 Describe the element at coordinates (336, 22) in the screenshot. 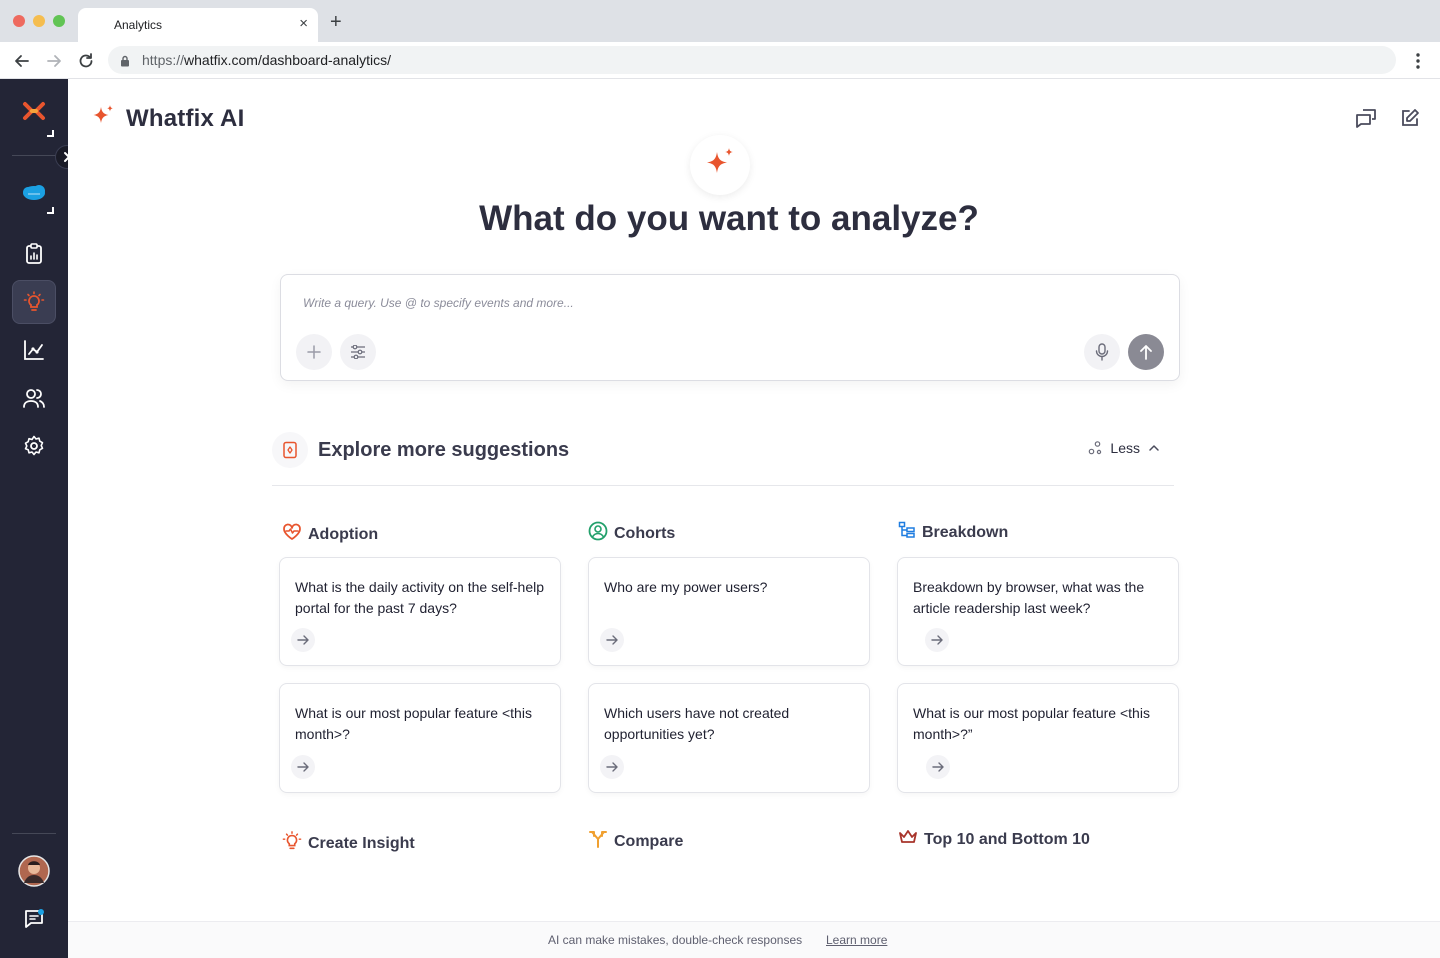

I see `new-tab-button: +` at that location.